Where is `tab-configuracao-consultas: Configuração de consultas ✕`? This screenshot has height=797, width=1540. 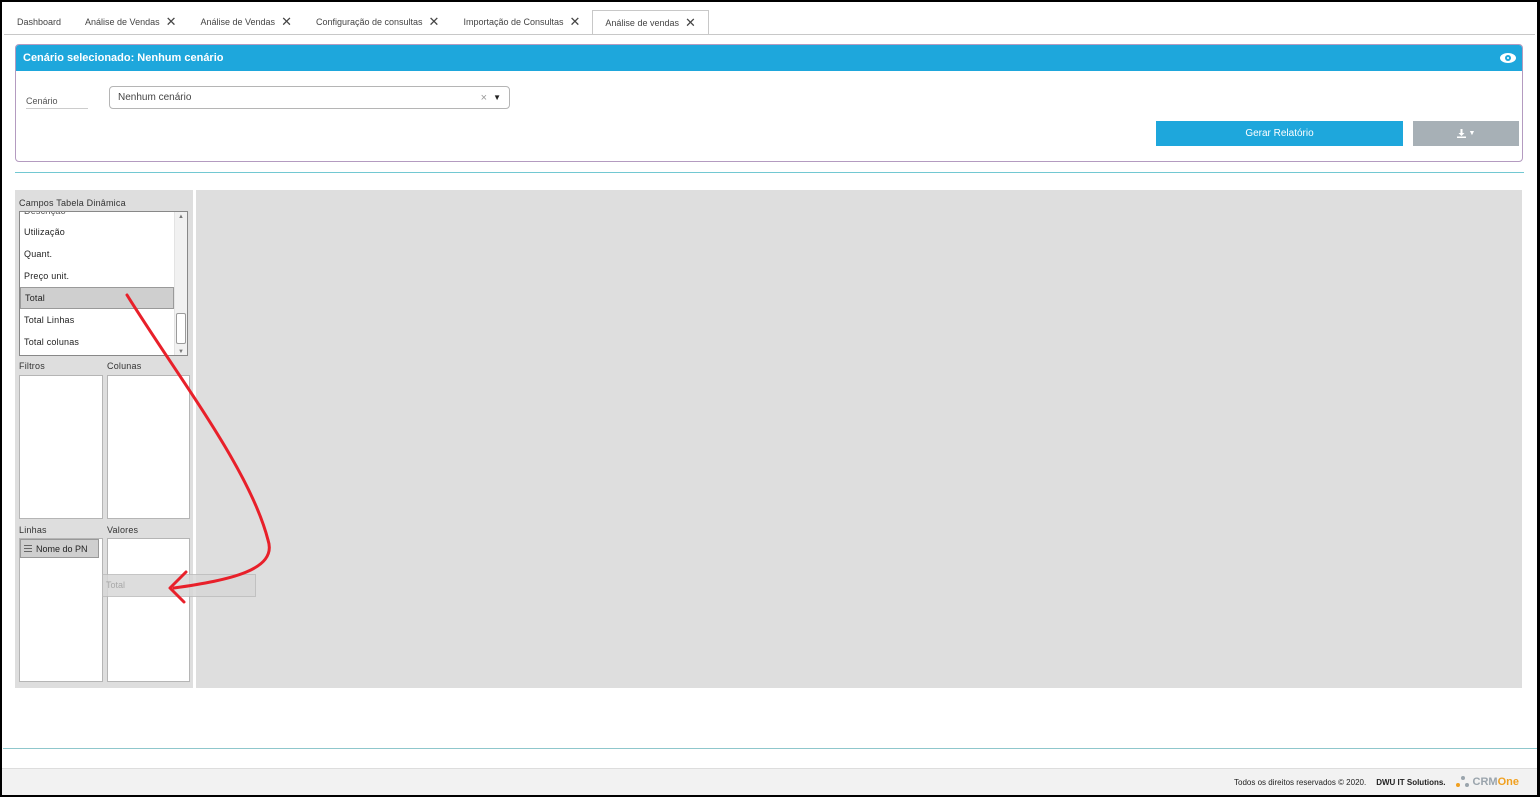
tab-configuracao-consultas: Configuração de consultas ✕ is located at coordinates (377, 21).